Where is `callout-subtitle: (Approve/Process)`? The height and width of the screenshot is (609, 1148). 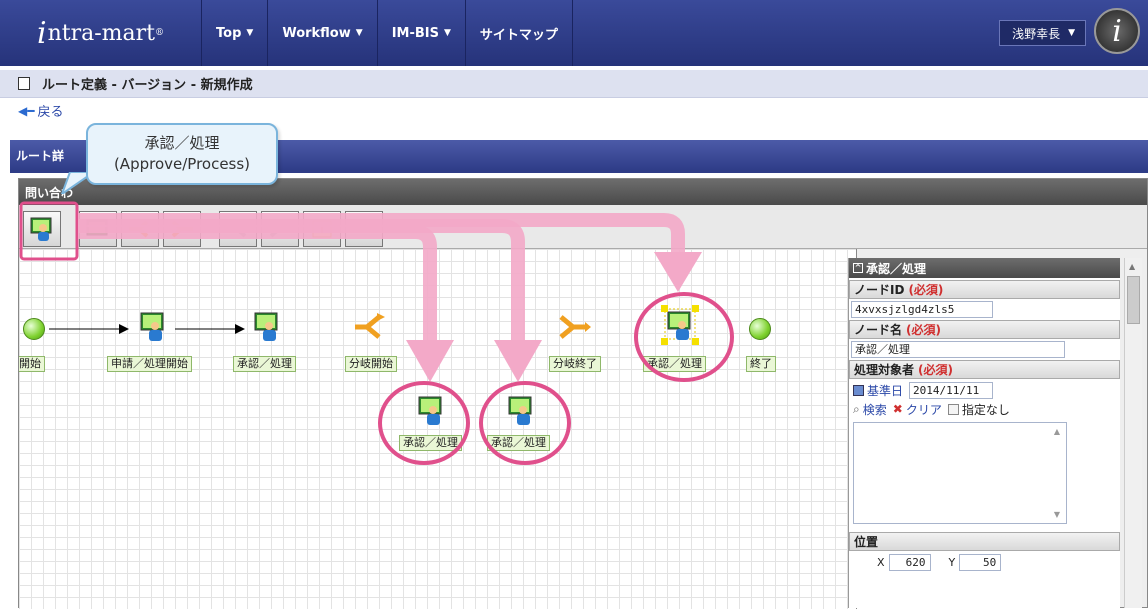
callout-subtitle: (Approve/Process) is located at coordinates (182, 164).